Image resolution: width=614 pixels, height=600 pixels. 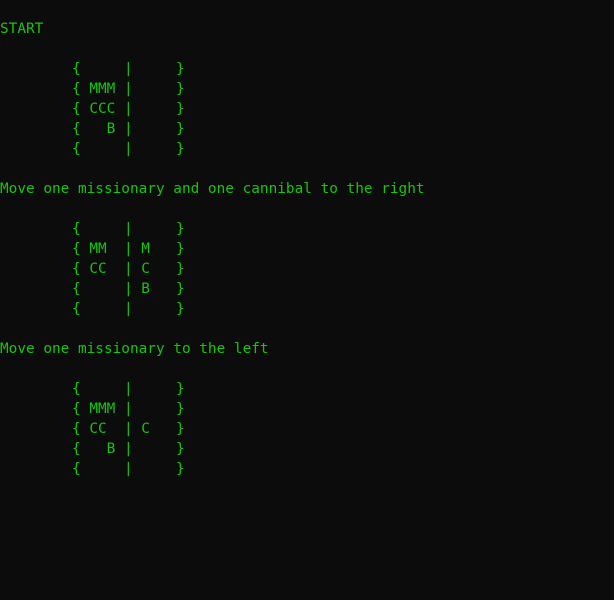 What do you see at coordinates (128, 109) in the screenshot?
I see `state-row: { CCC | }` at bounding box center [128, 109].